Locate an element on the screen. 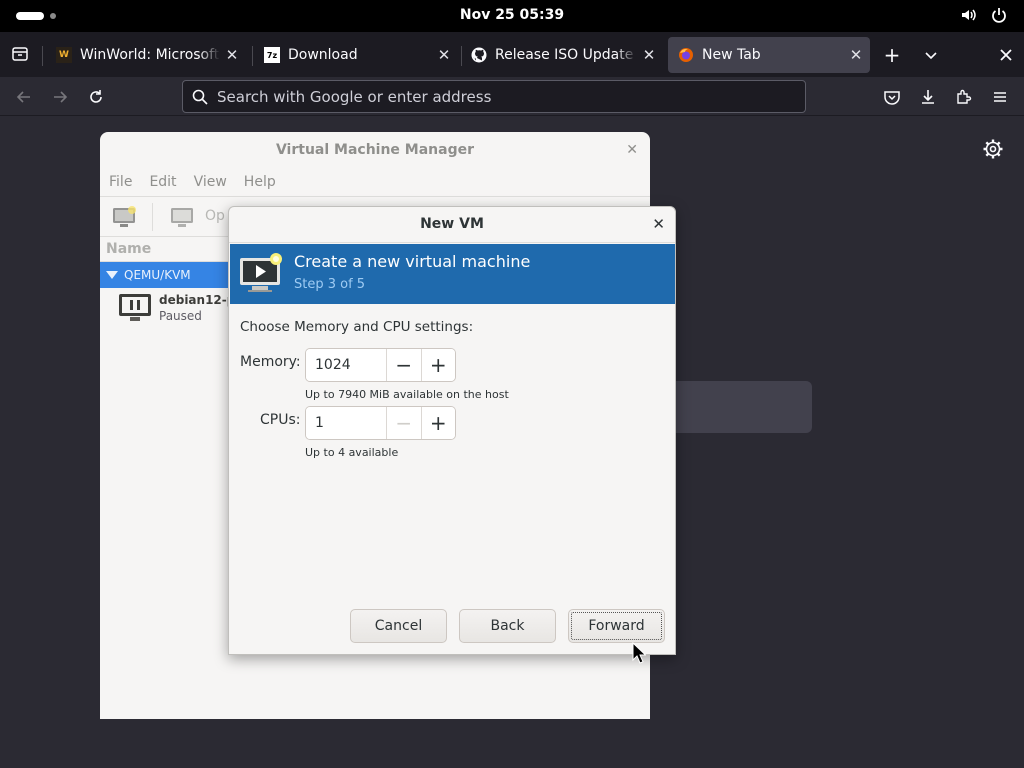  firefox-icon is located at coordinates (686, 55).